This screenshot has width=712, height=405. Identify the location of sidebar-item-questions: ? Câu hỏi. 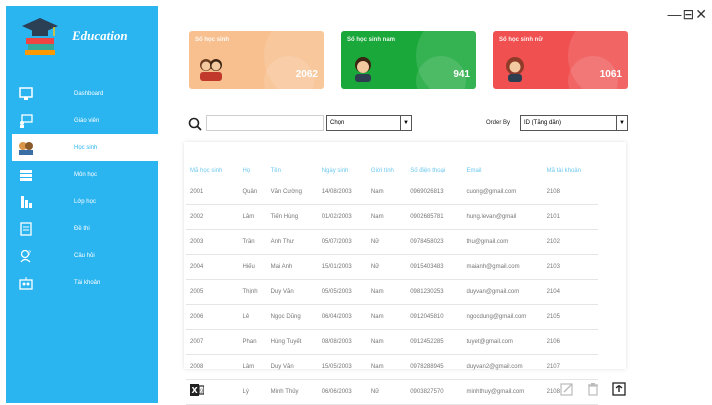
(82, 255).